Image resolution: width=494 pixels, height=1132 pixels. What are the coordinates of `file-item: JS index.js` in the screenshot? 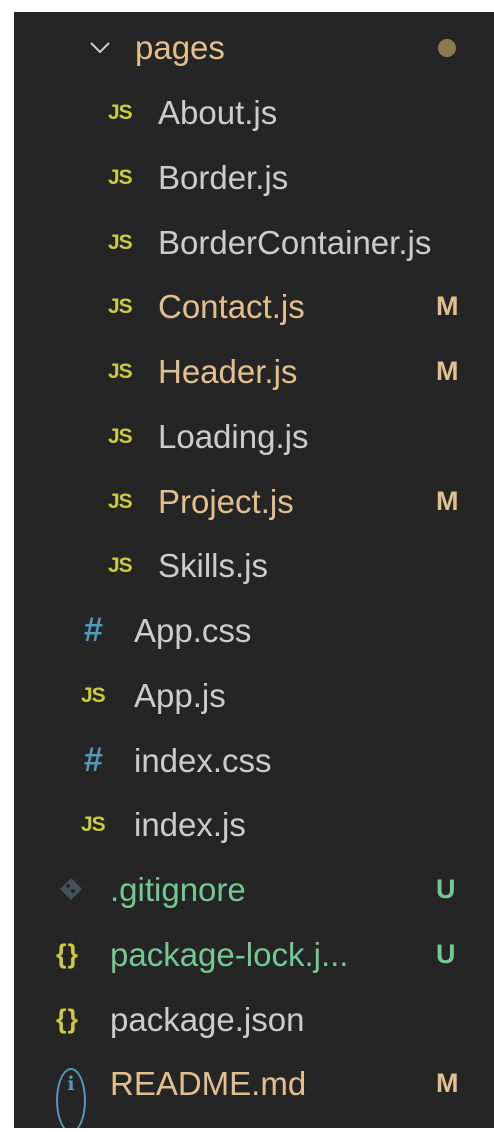 It's located at (254, 824).